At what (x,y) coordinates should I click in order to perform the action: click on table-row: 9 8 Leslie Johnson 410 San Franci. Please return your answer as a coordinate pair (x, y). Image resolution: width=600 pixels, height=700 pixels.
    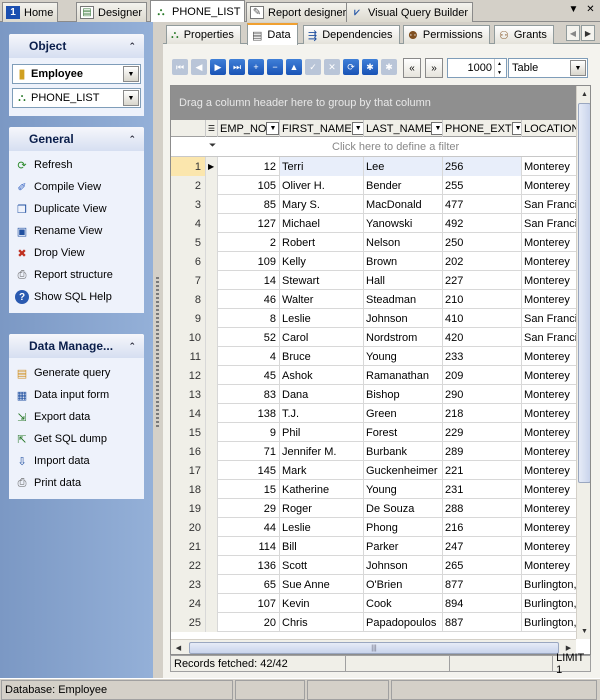
    Looking at the image, I should click on (376, 318).